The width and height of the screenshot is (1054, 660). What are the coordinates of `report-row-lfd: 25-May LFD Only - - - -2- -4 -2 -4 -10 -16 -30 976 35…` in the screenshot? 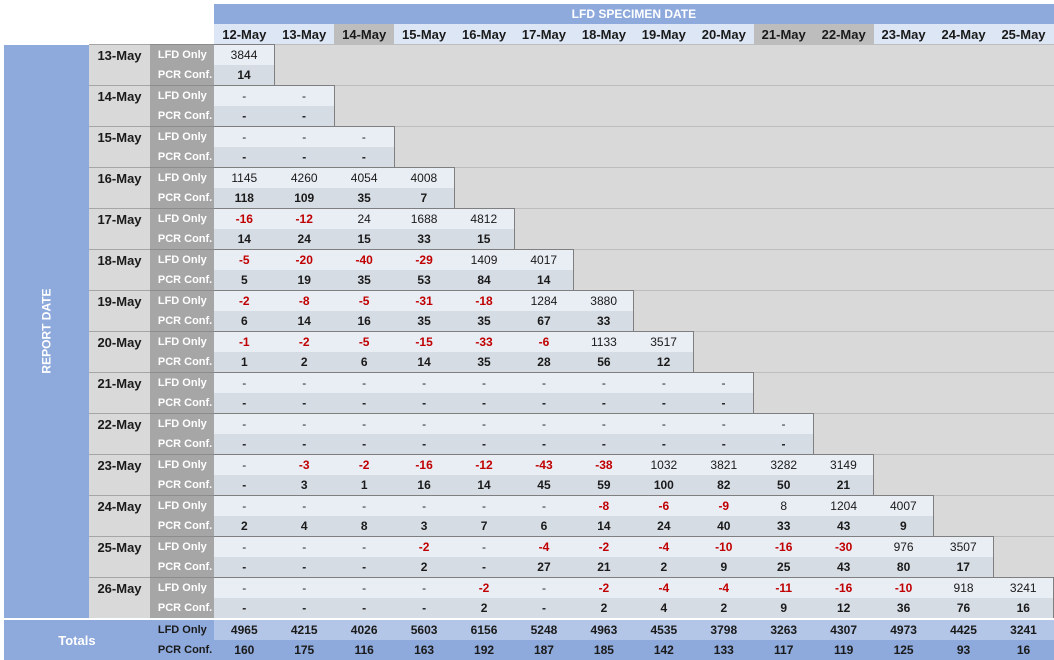 It's located at (529, 557).